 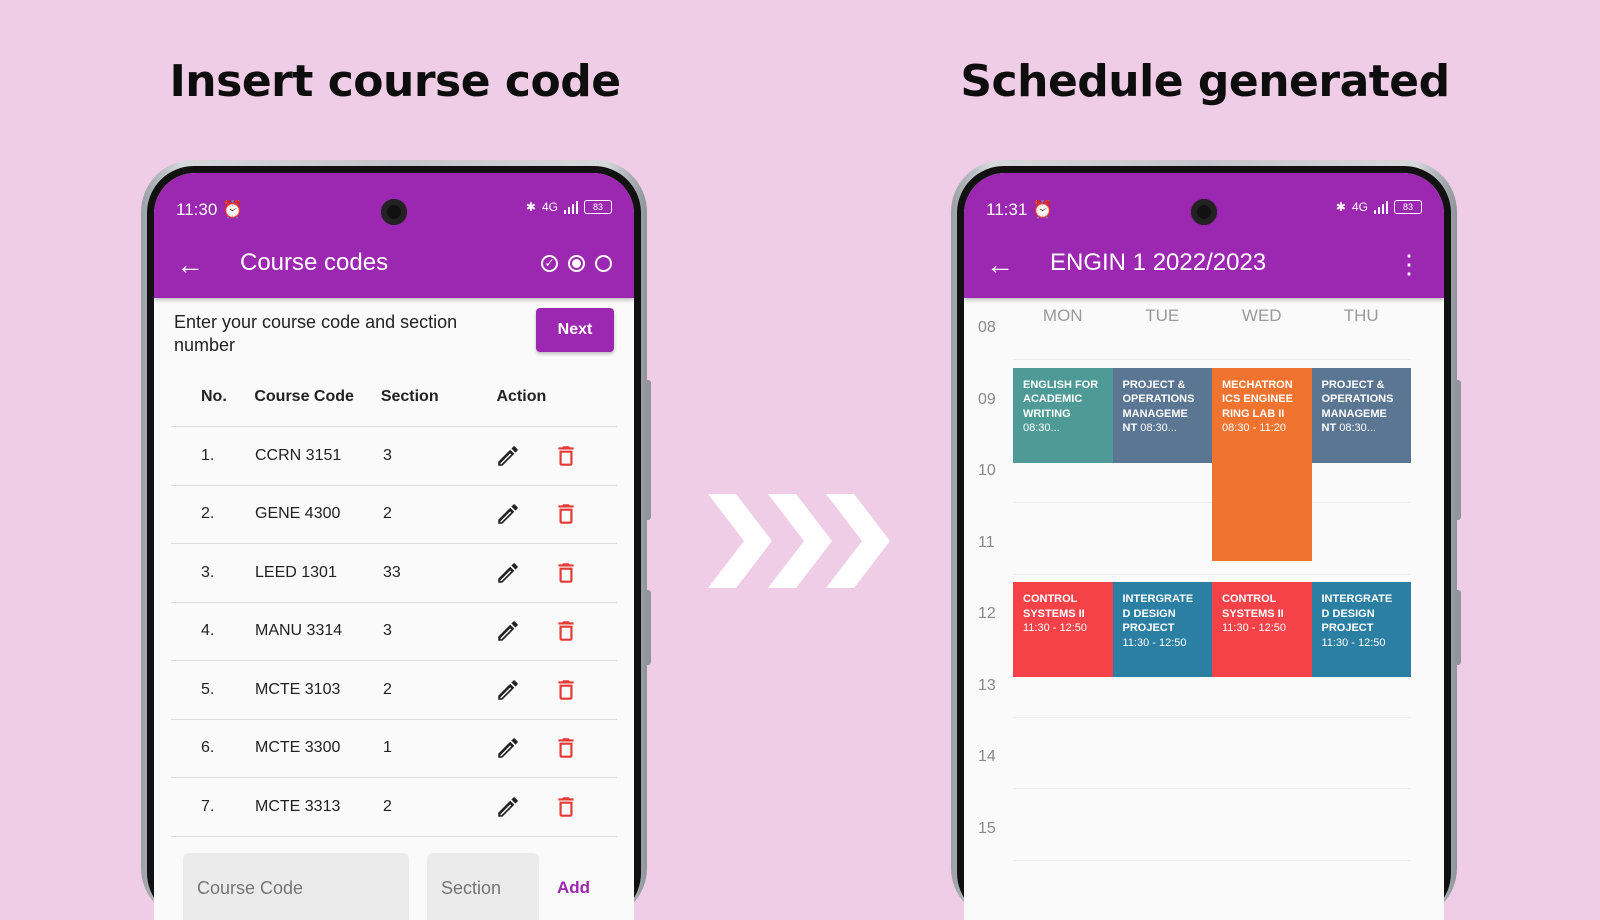 I want to click on event-title: MECHATRON ICS ENGINEE RING LAB II, so click(x=1257, y=399).